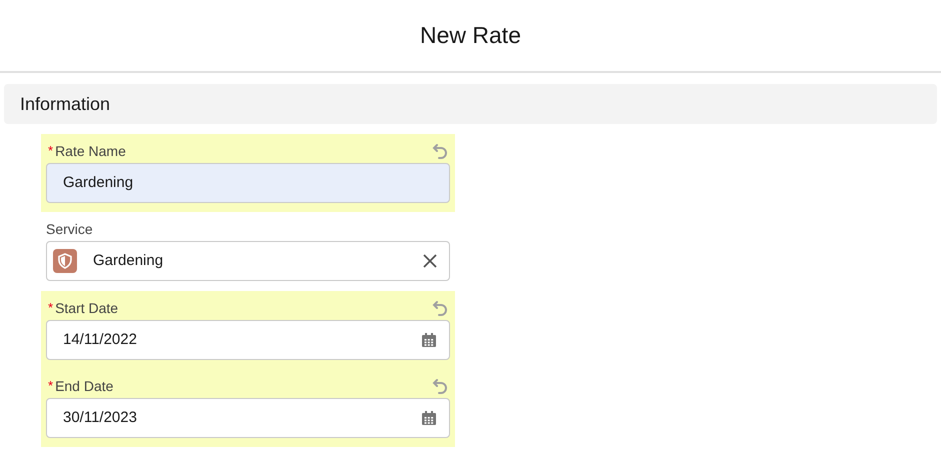  What do you see at coordinates (248, 340) in the screenshot?
I see `date-field: 14/11/2022` at bounding box center [248, 340].